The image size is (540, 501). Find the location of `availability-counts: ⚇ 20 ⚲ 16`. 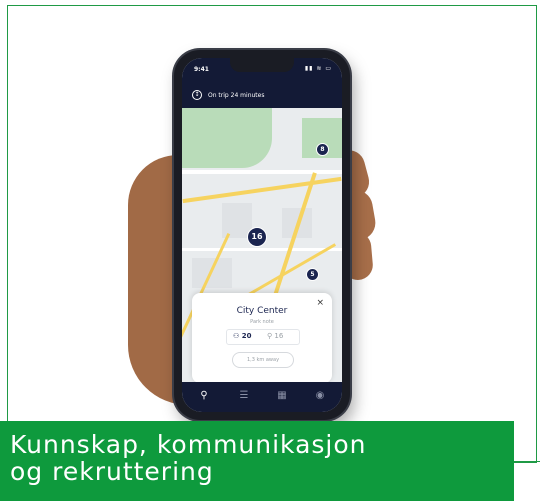

availability-counts: ⚇ 20 ⚲ 16 is located at coordinates (263, 337).